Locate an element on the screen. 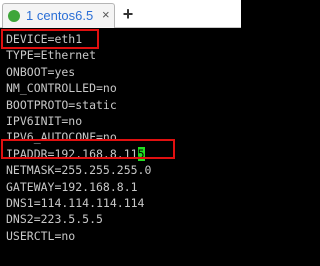 The height and width of the screenshot is (266, 320). tab-bar: 1 centos6.5 × + is located at coordinates (120, 14).